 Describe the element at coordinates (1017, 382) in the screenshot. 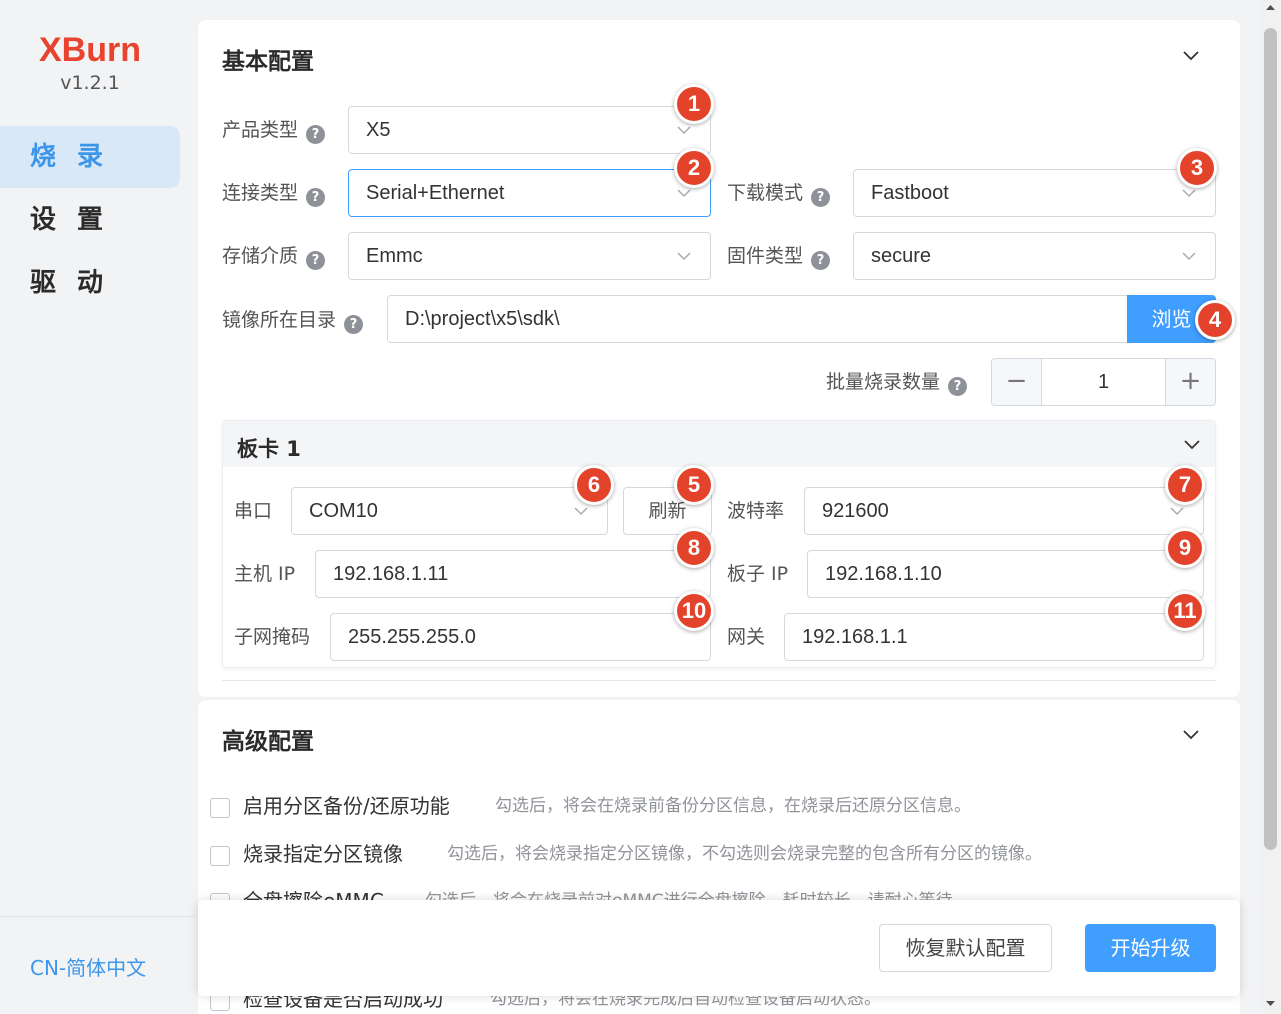

I see `decrease-button: −` at that location.